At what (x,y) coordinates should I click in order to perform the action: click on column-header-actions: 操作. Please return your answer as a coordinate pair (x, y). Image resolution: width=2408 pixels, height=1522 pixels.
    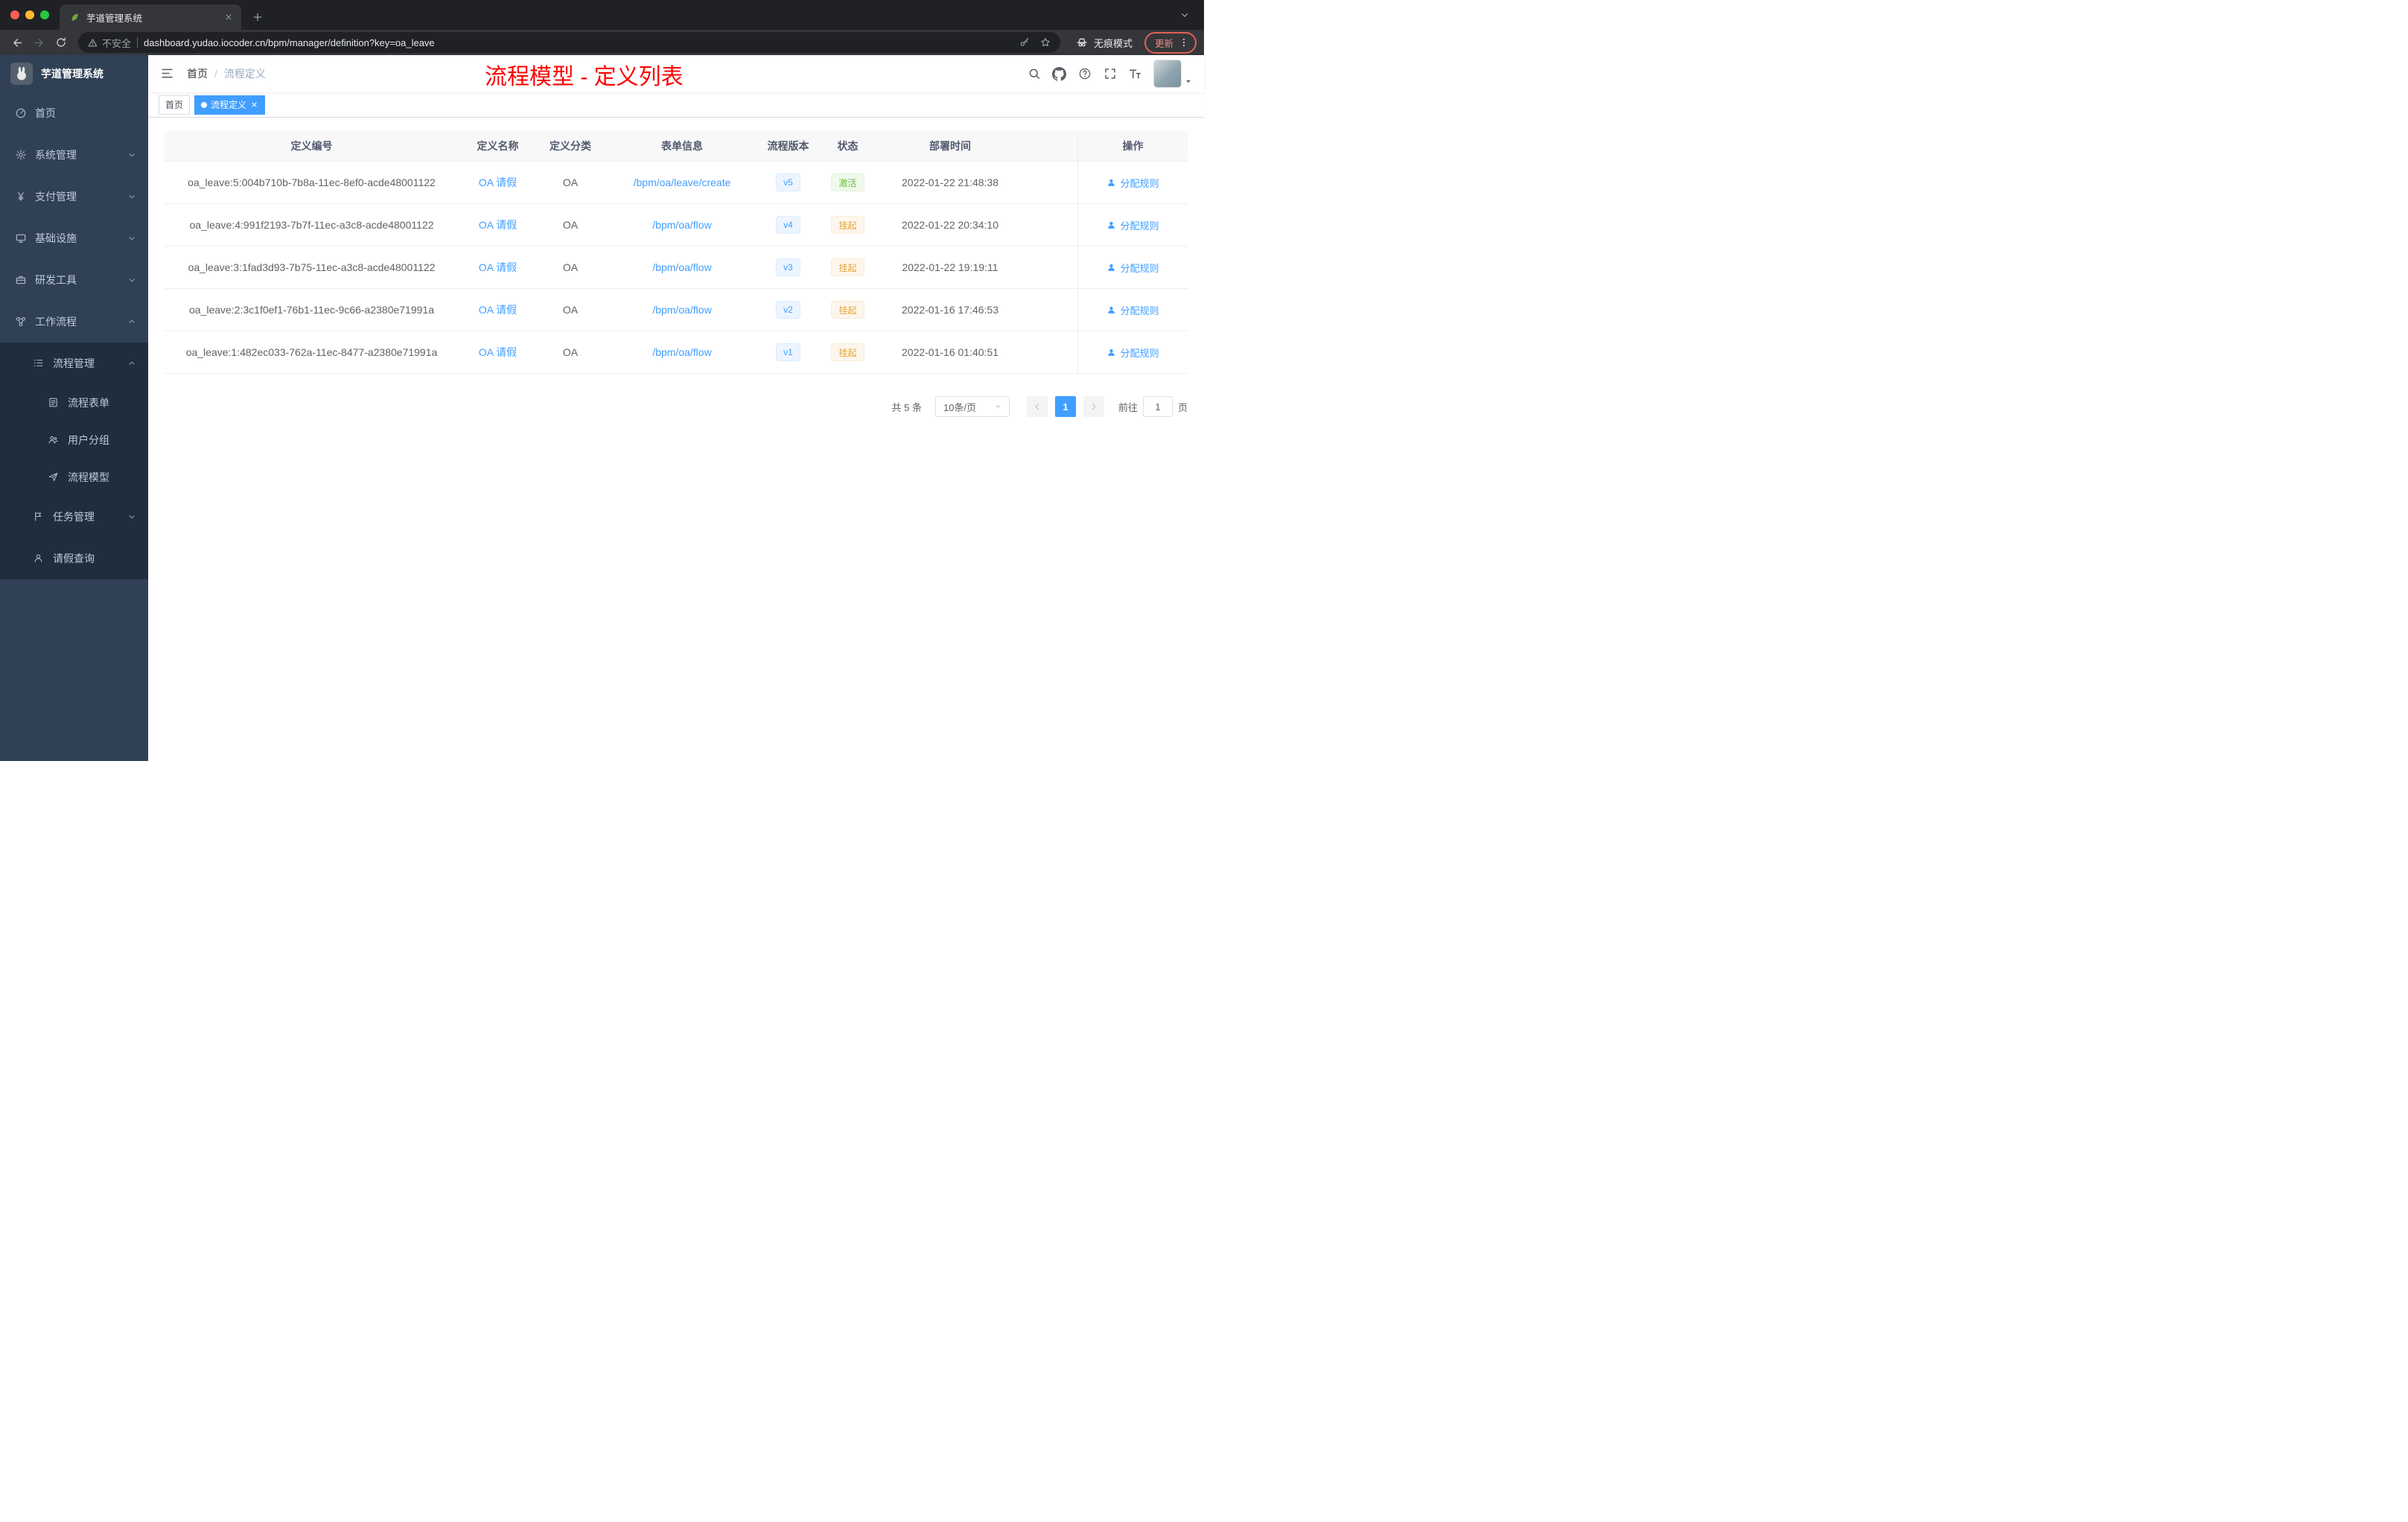
    Looking at the image, I should click on (1132, 146).